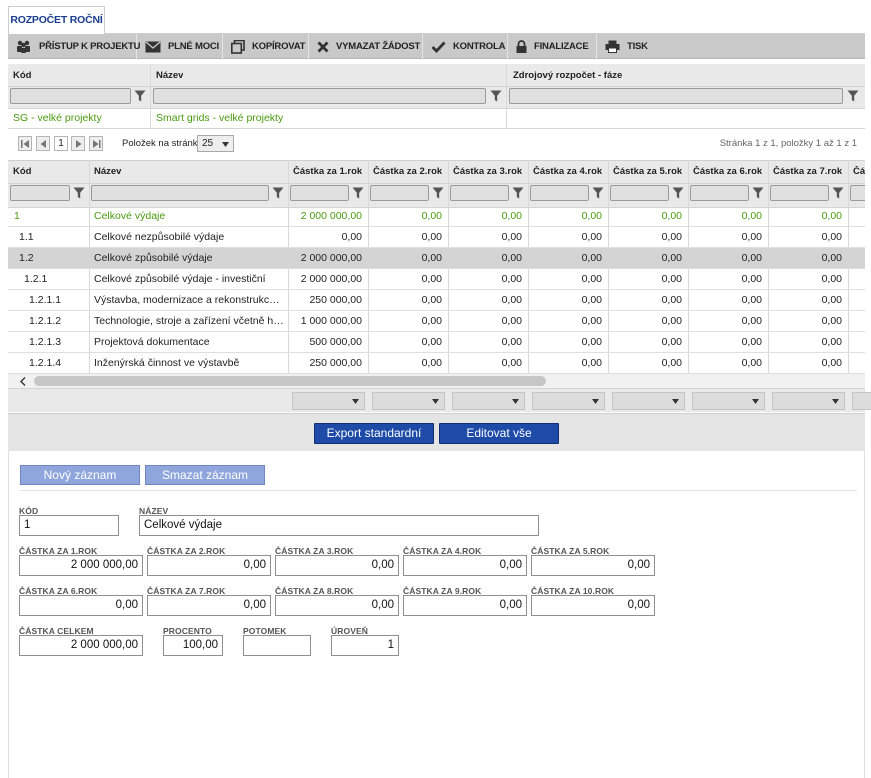 This screenshot has width=871, height=778. Describe the element at coordinates (193, 645) in the screenshot. I see `field-input-percent: 100,00` at that location.